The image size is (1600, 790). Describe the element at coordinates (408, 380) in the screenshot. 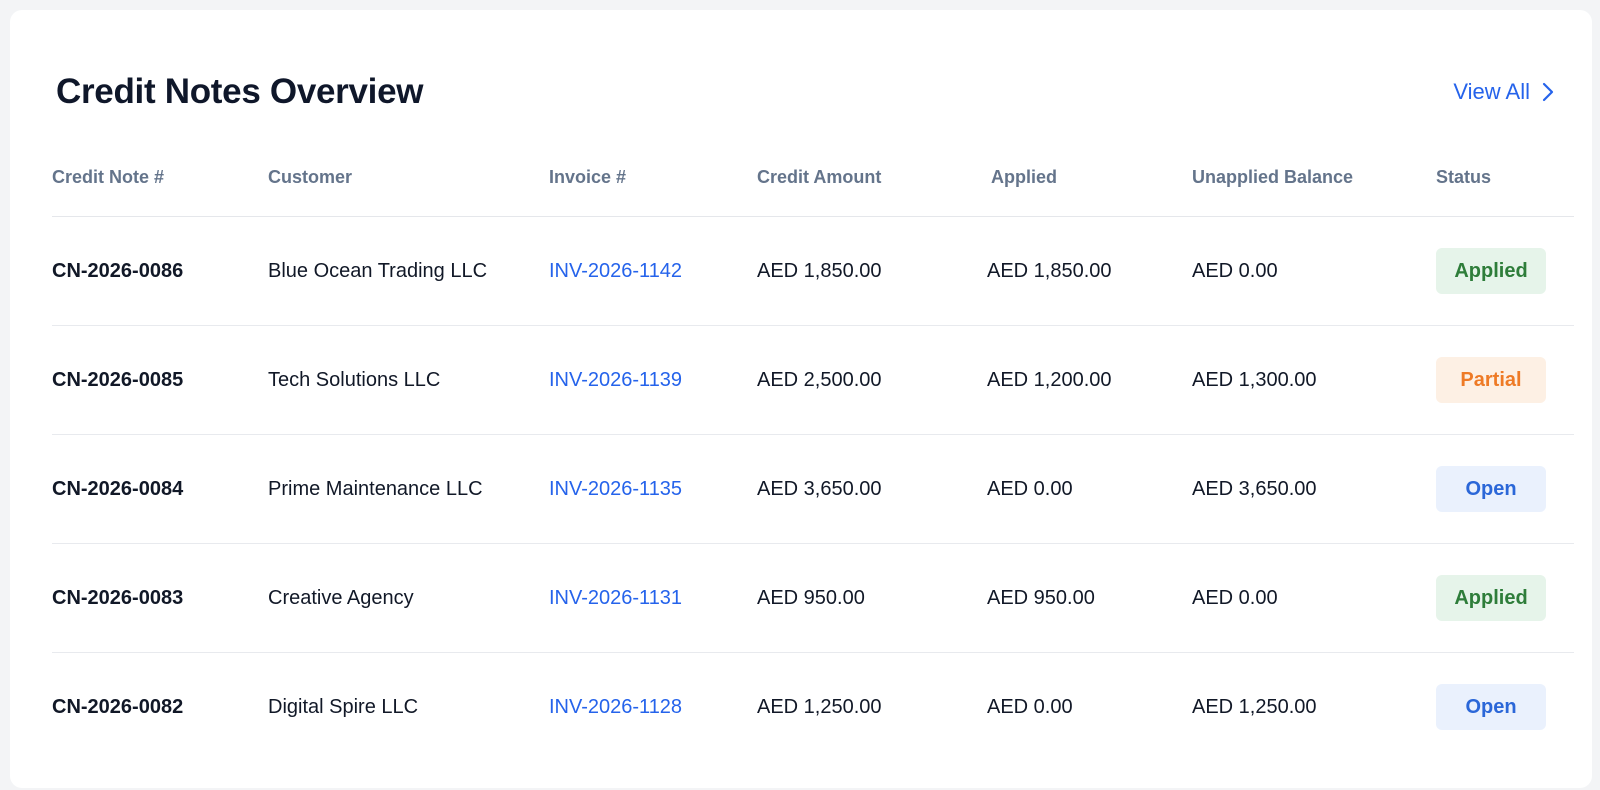

I see `customer-name: Tech Solutions LLC` at that location.